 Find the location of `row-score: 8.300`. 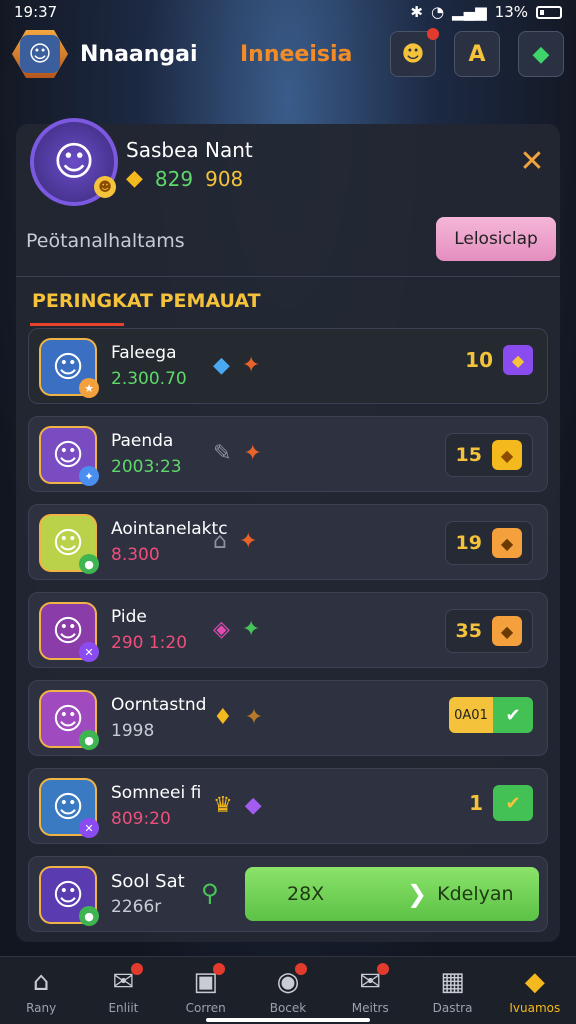

row-score: 8.300 is located at coordinates (135, 555).